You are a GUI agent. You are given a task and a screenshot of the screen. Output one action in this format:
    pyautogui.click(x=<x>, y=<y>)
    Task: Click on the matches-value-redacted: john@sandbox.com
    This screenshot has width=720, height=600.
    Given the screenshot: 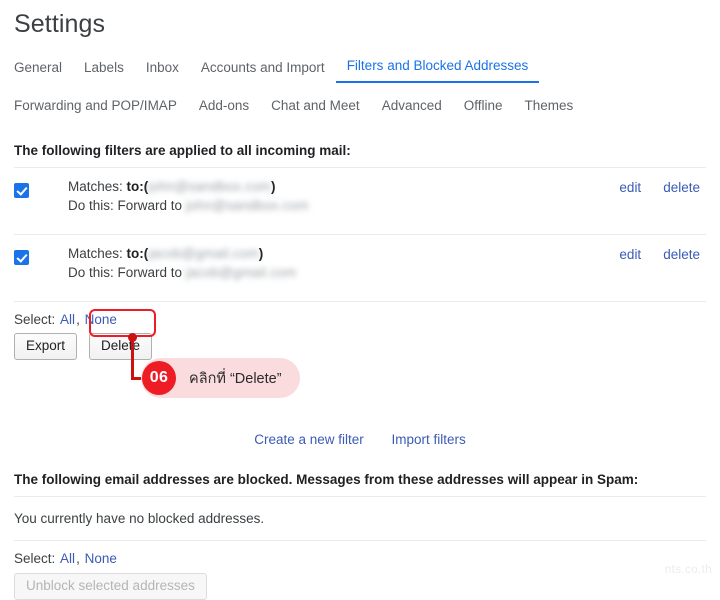 What is the action you would take?
    pyautogui.click(x=210, y=186)
    